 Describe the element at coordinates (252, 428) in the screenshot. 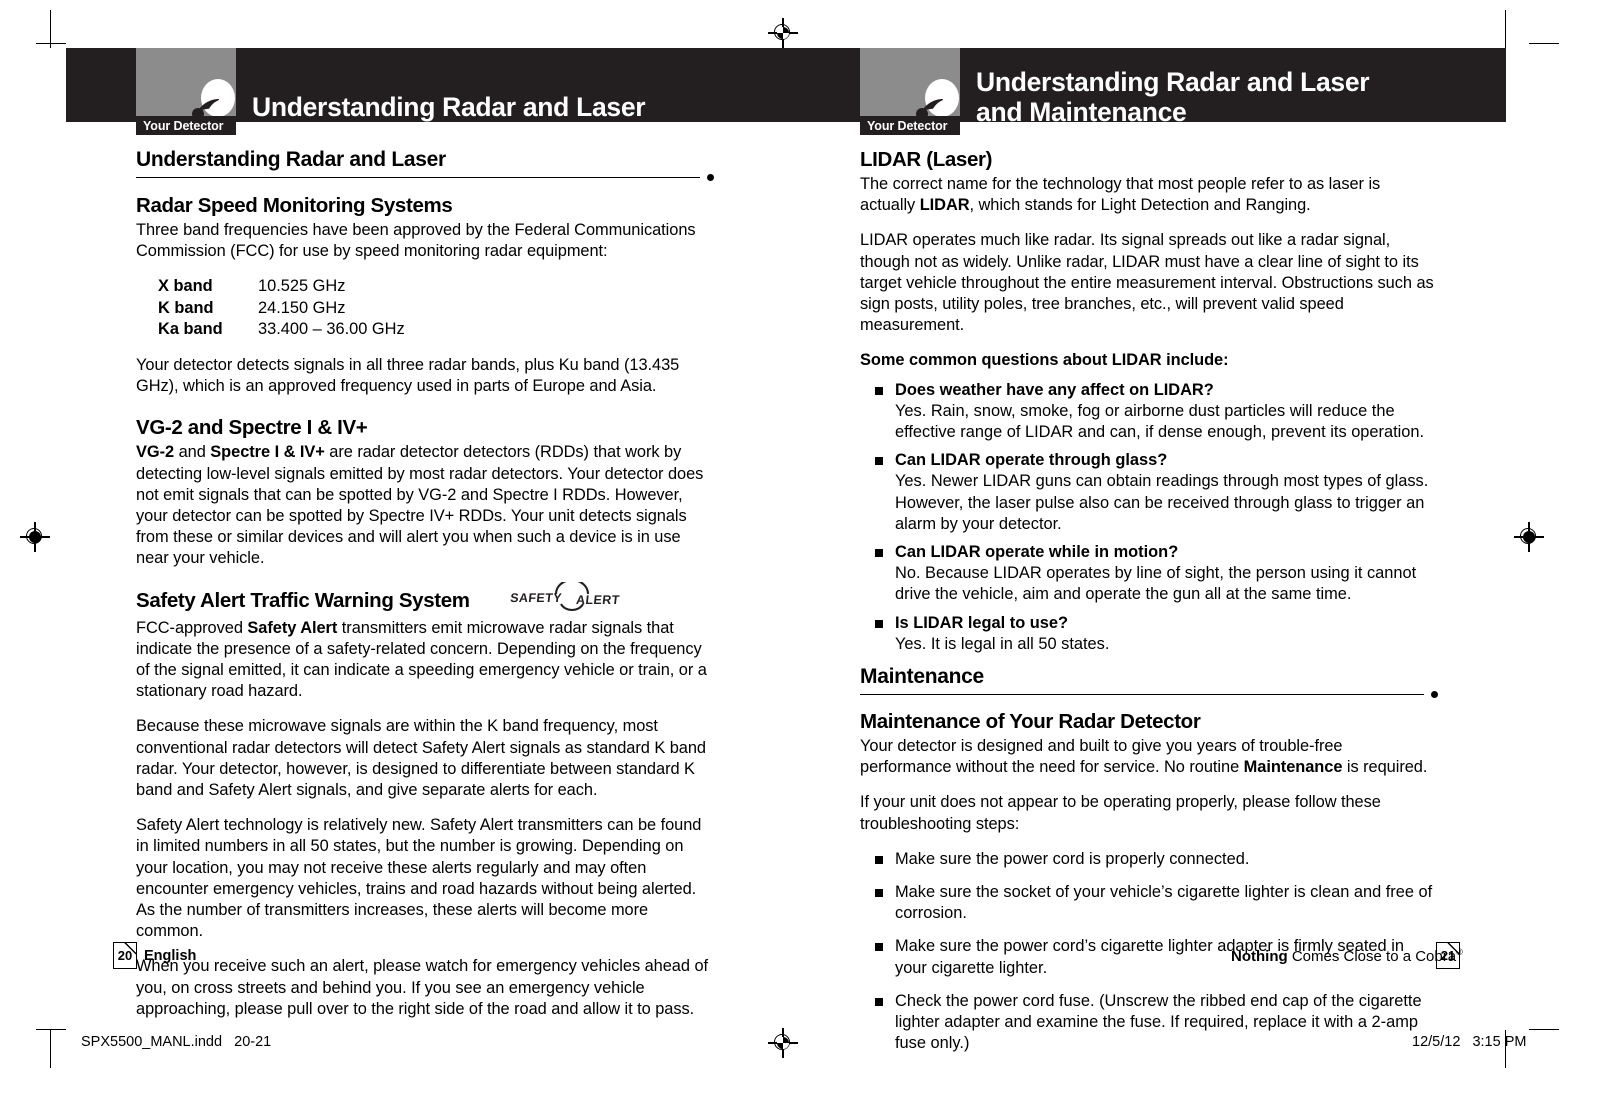

I see `subheading-vg2-spectre: VG-2 and Spectre I & IV+` at that location.